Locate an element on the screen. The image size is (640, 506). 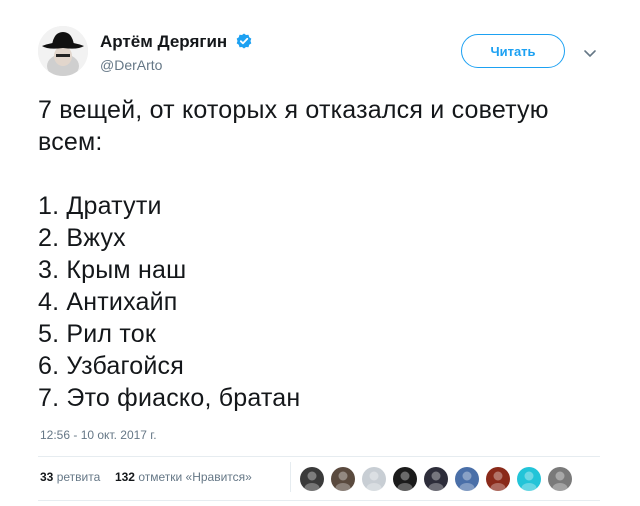
chevron-down-icon is located at coordinates (590, 52).